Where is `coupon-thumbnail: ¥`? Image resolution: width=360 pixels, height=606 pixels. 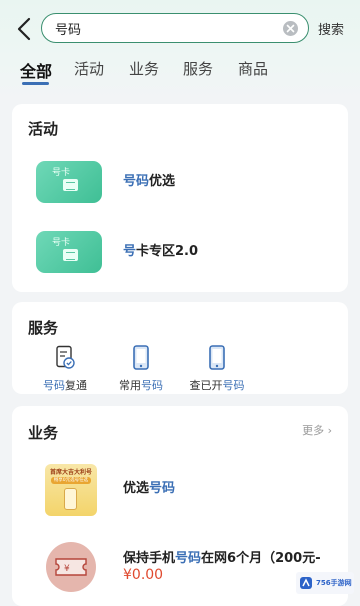 coupon-thumbnail: ¥ is located at coordinates (71, 567).